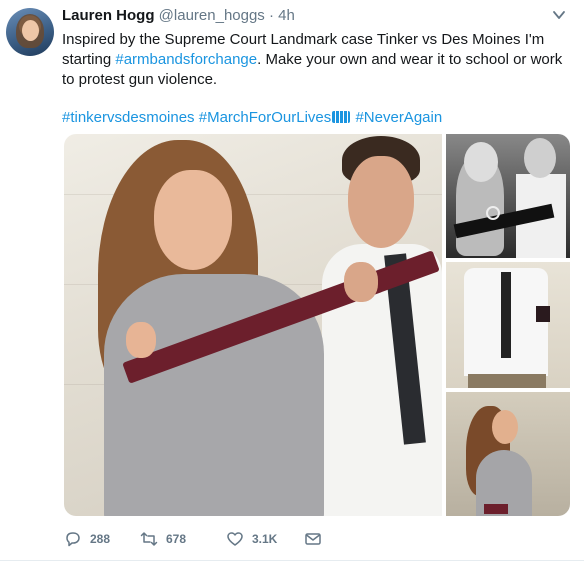 This screenshot has height=561, width=584. Describe the element at coordinates (100, 539) in the screenshot. I see `reply-count: 288` at that location.